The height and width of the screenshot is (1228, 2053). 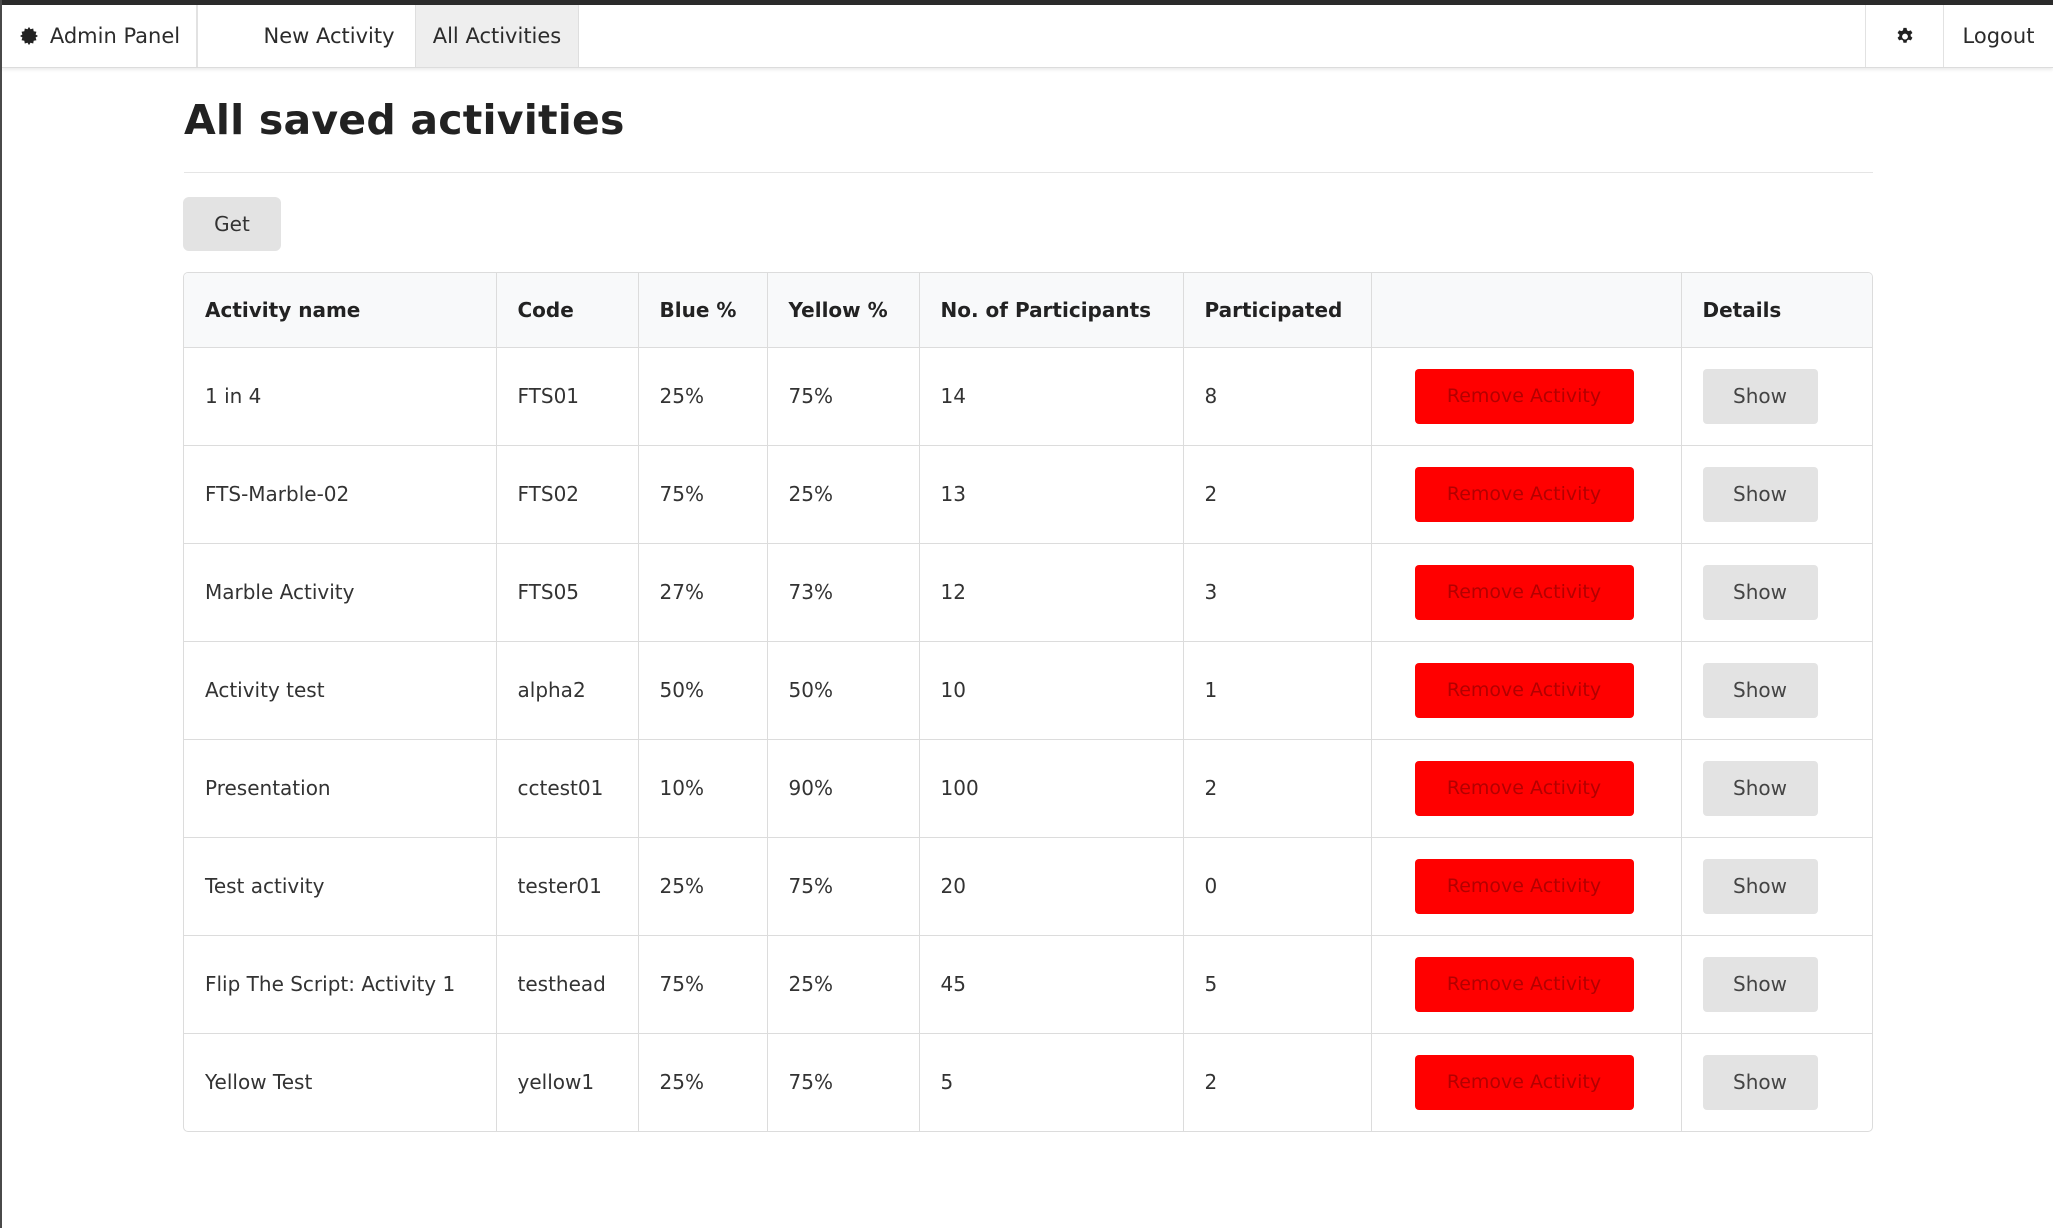 What do you see at coordinates (1051, 494) in the screenshot?
I see `cell-participants: 13` at bounding box center [1051, 494].